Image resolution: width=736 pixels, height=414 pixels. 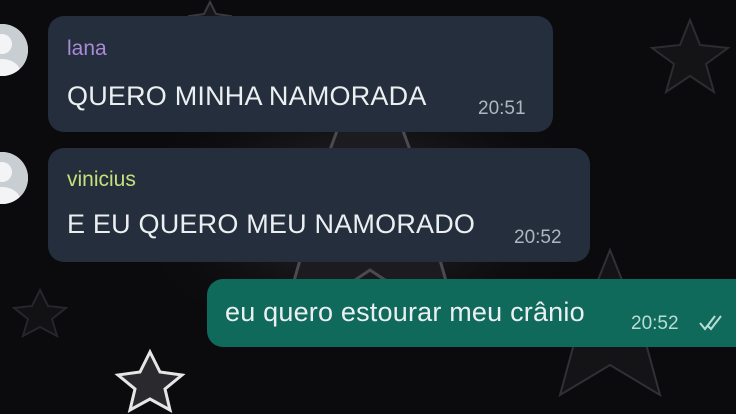 What do you see at coordinates (710, 323) in the screenshot?
I see `double-check-icon` at bounding box center [710, 323].